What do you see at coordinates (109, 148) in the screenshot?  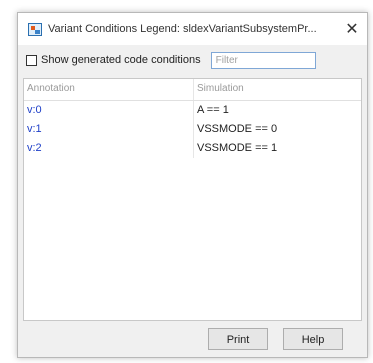 I see `annotation-cell: v:2` at bounding box center [109, 148].